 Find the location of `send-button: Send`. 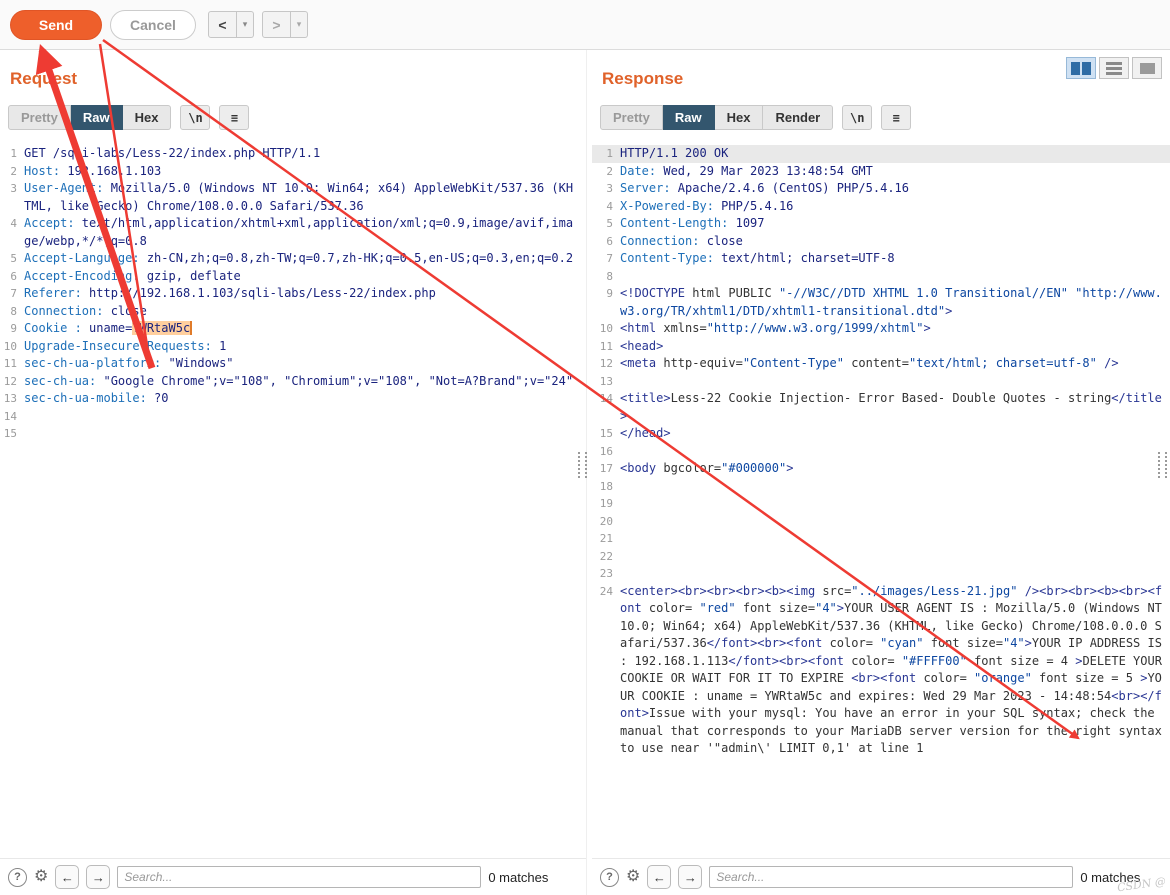

send-button: Send is located at coordinates (56, 25).